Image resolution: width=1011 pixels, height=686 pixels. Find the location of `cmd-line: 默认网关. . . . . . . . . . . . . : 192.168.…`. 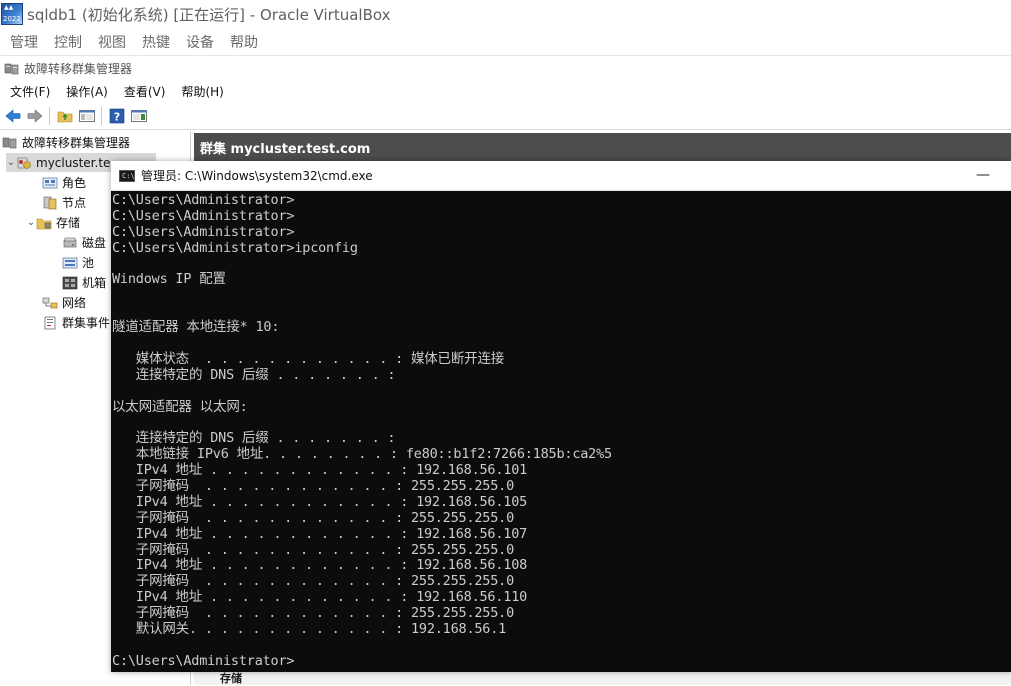

cmd-line: 默认网关. . . . . . . . . . . . . : 192.168.… is located at coordinates (309, 629).